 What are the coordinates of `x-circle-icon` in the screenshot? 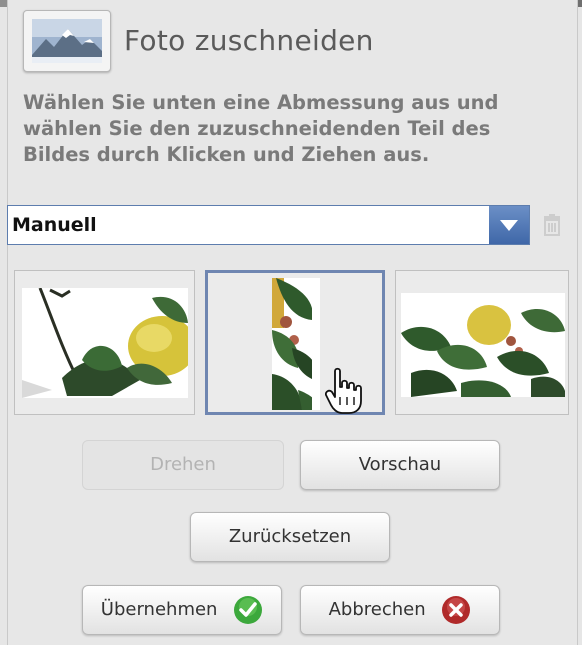 It's located at (456, 610).